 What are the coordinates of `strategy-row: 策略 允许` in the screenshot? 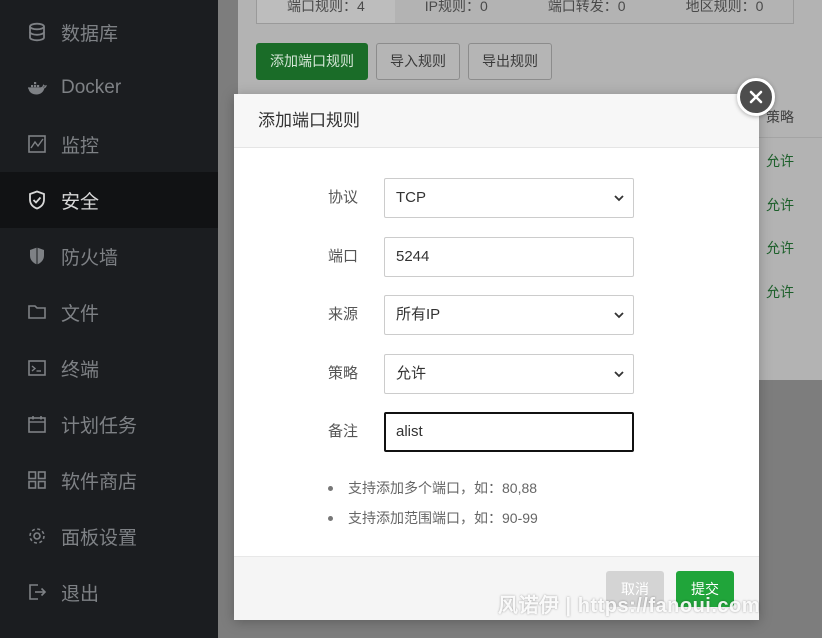 It's located at (496, 374).